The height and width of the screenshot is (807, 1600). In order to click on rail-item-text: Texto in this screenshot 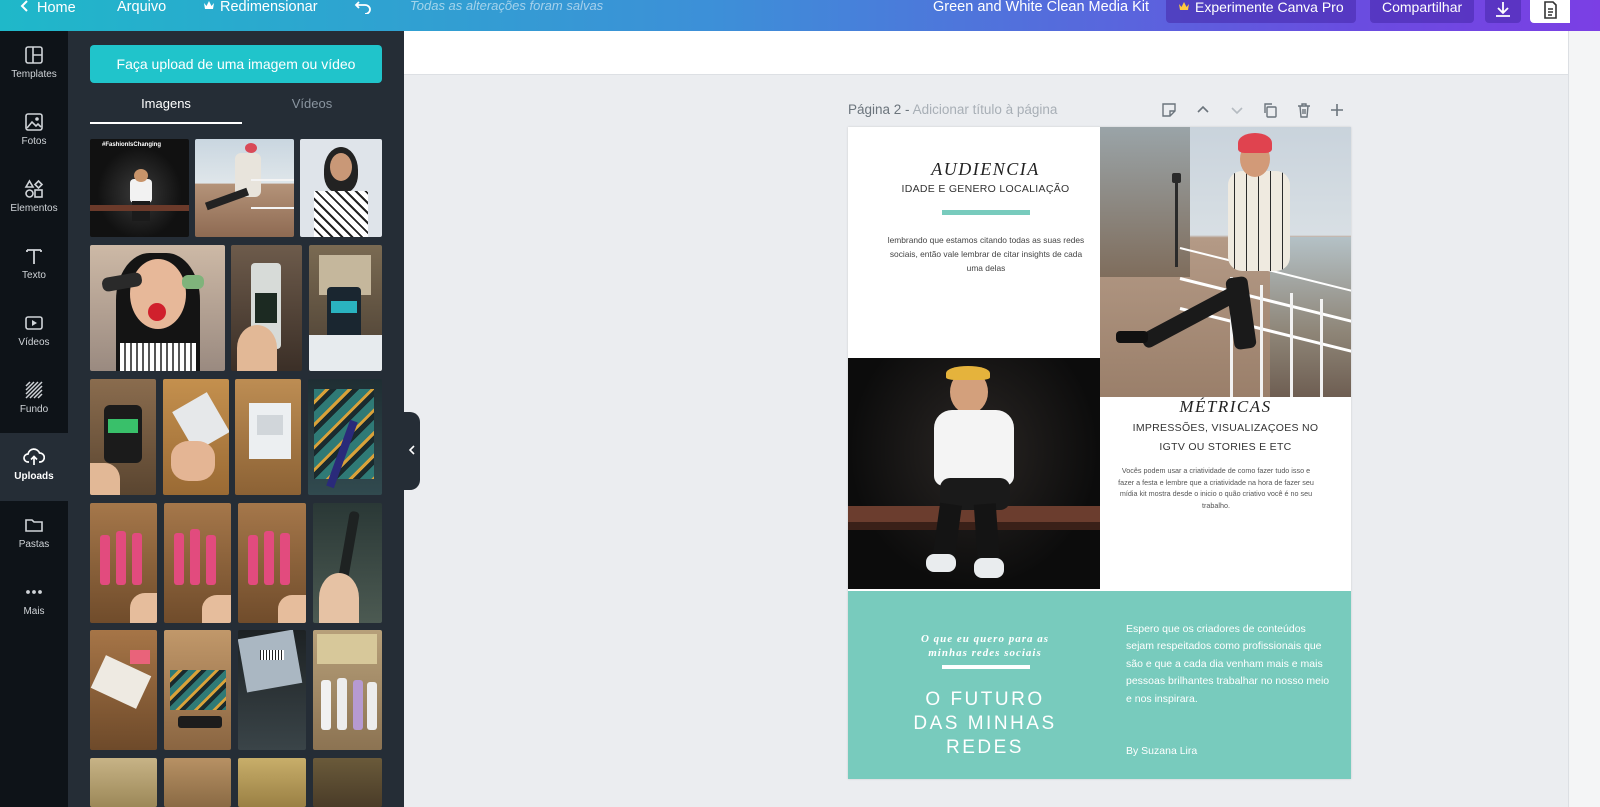, I will do `click(34, 265)`.